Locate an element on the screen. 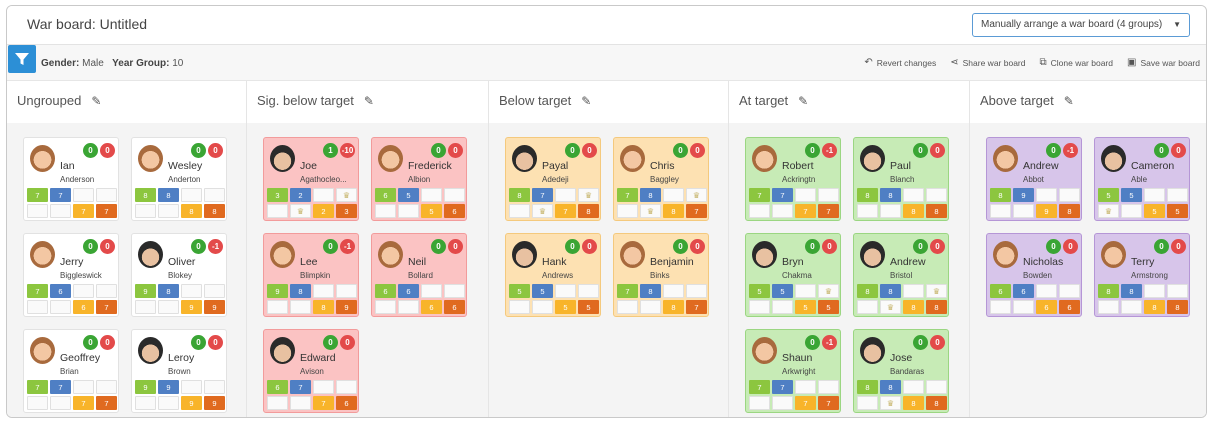 This screenshot has height=421, width=1213. student-card: 0 0 Jerry Biggleswick 7 6 6 7 is located at coordinates (71, 275).